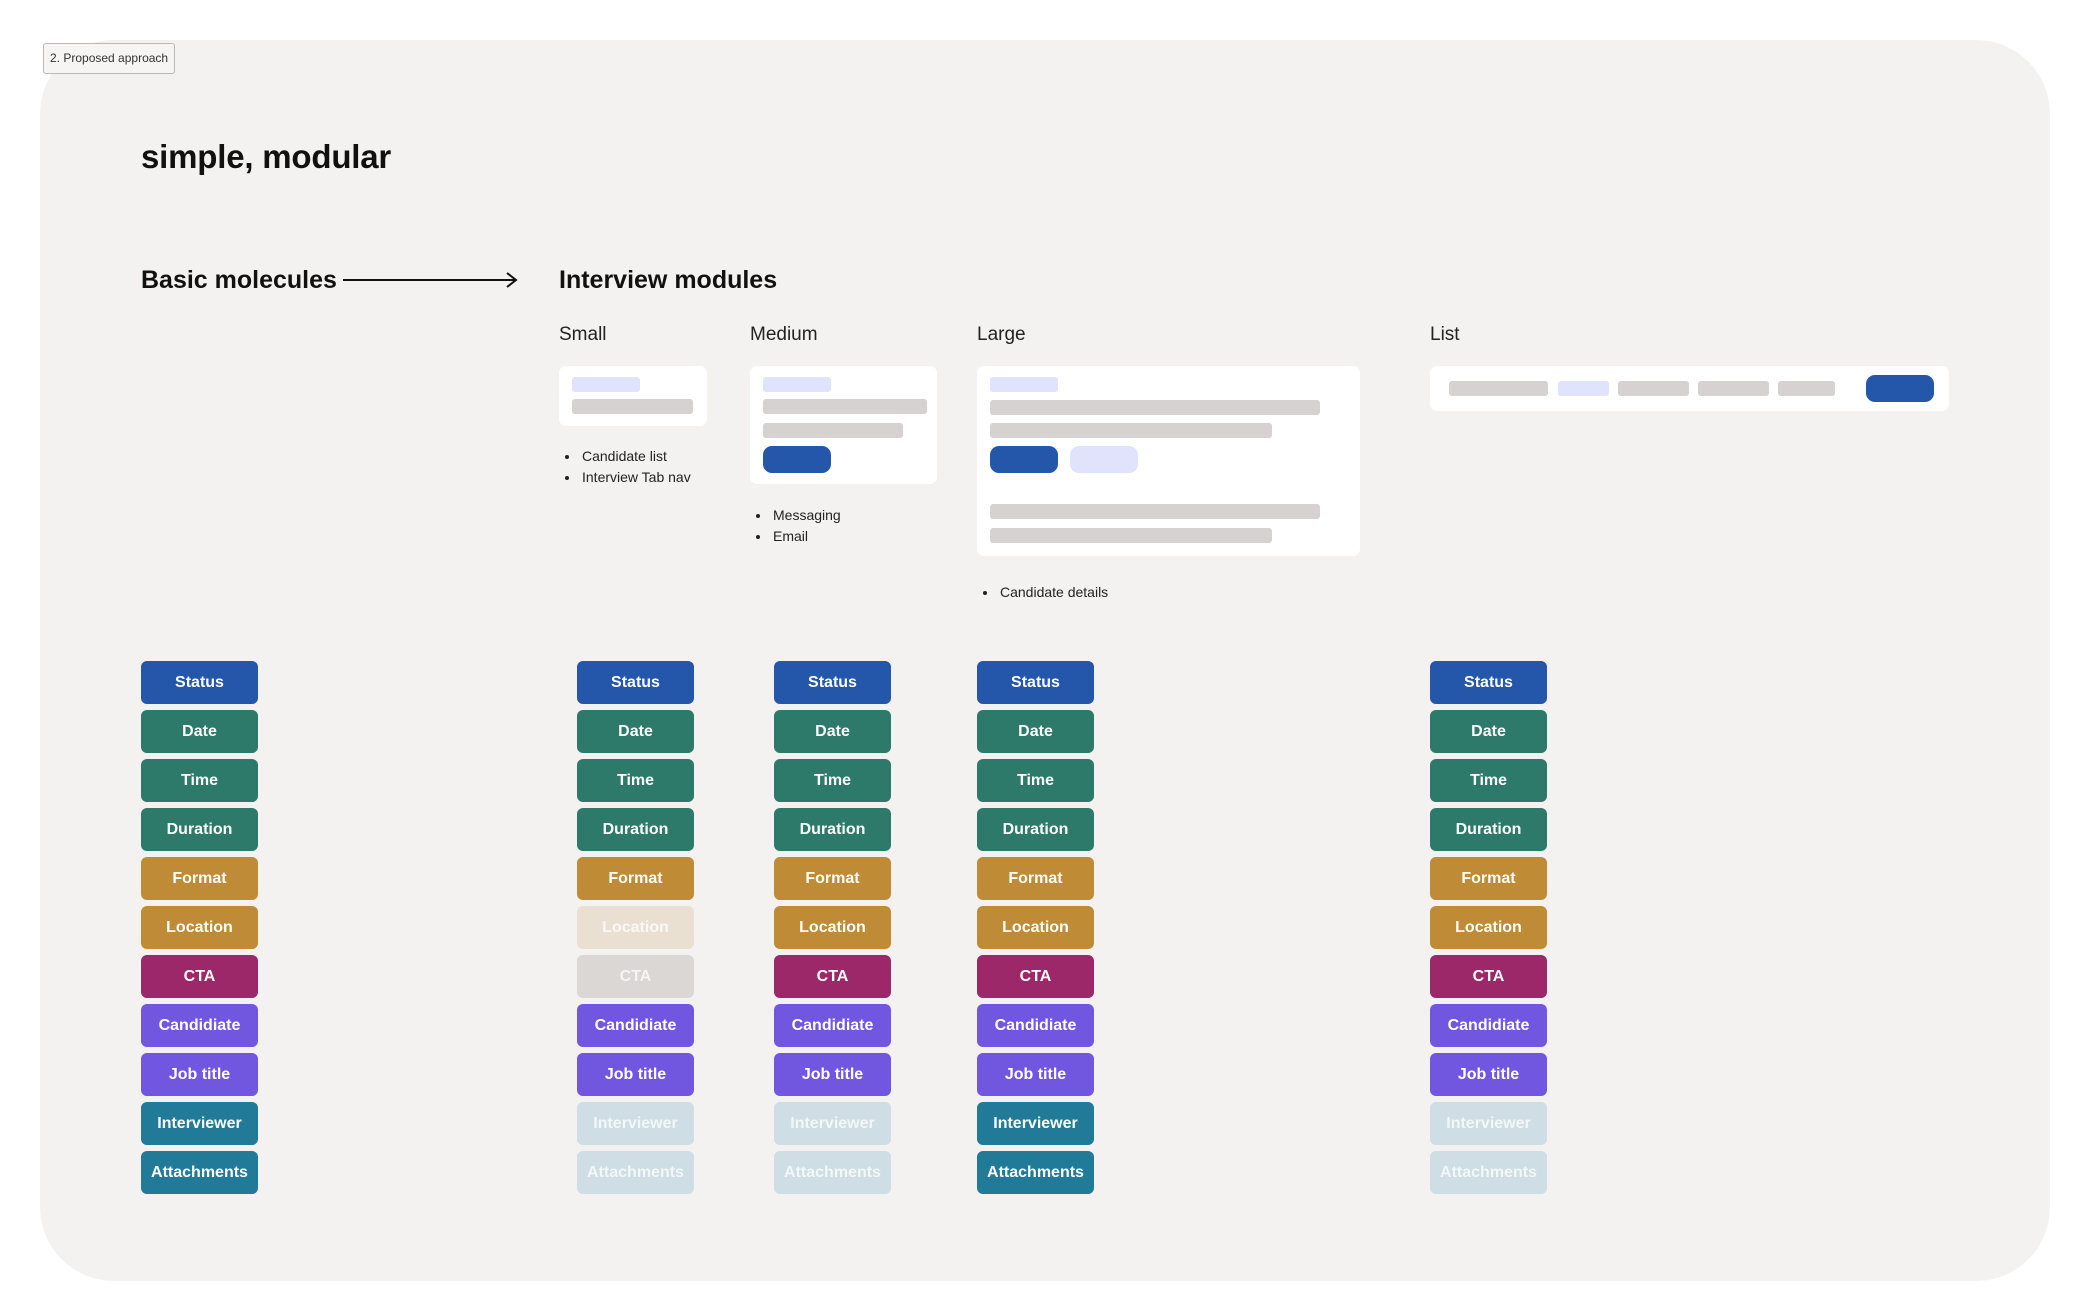  What do you see at coordinates (806, 536) in the screenshot?
I see `list-item: Email` at bounding box center [806, 536].